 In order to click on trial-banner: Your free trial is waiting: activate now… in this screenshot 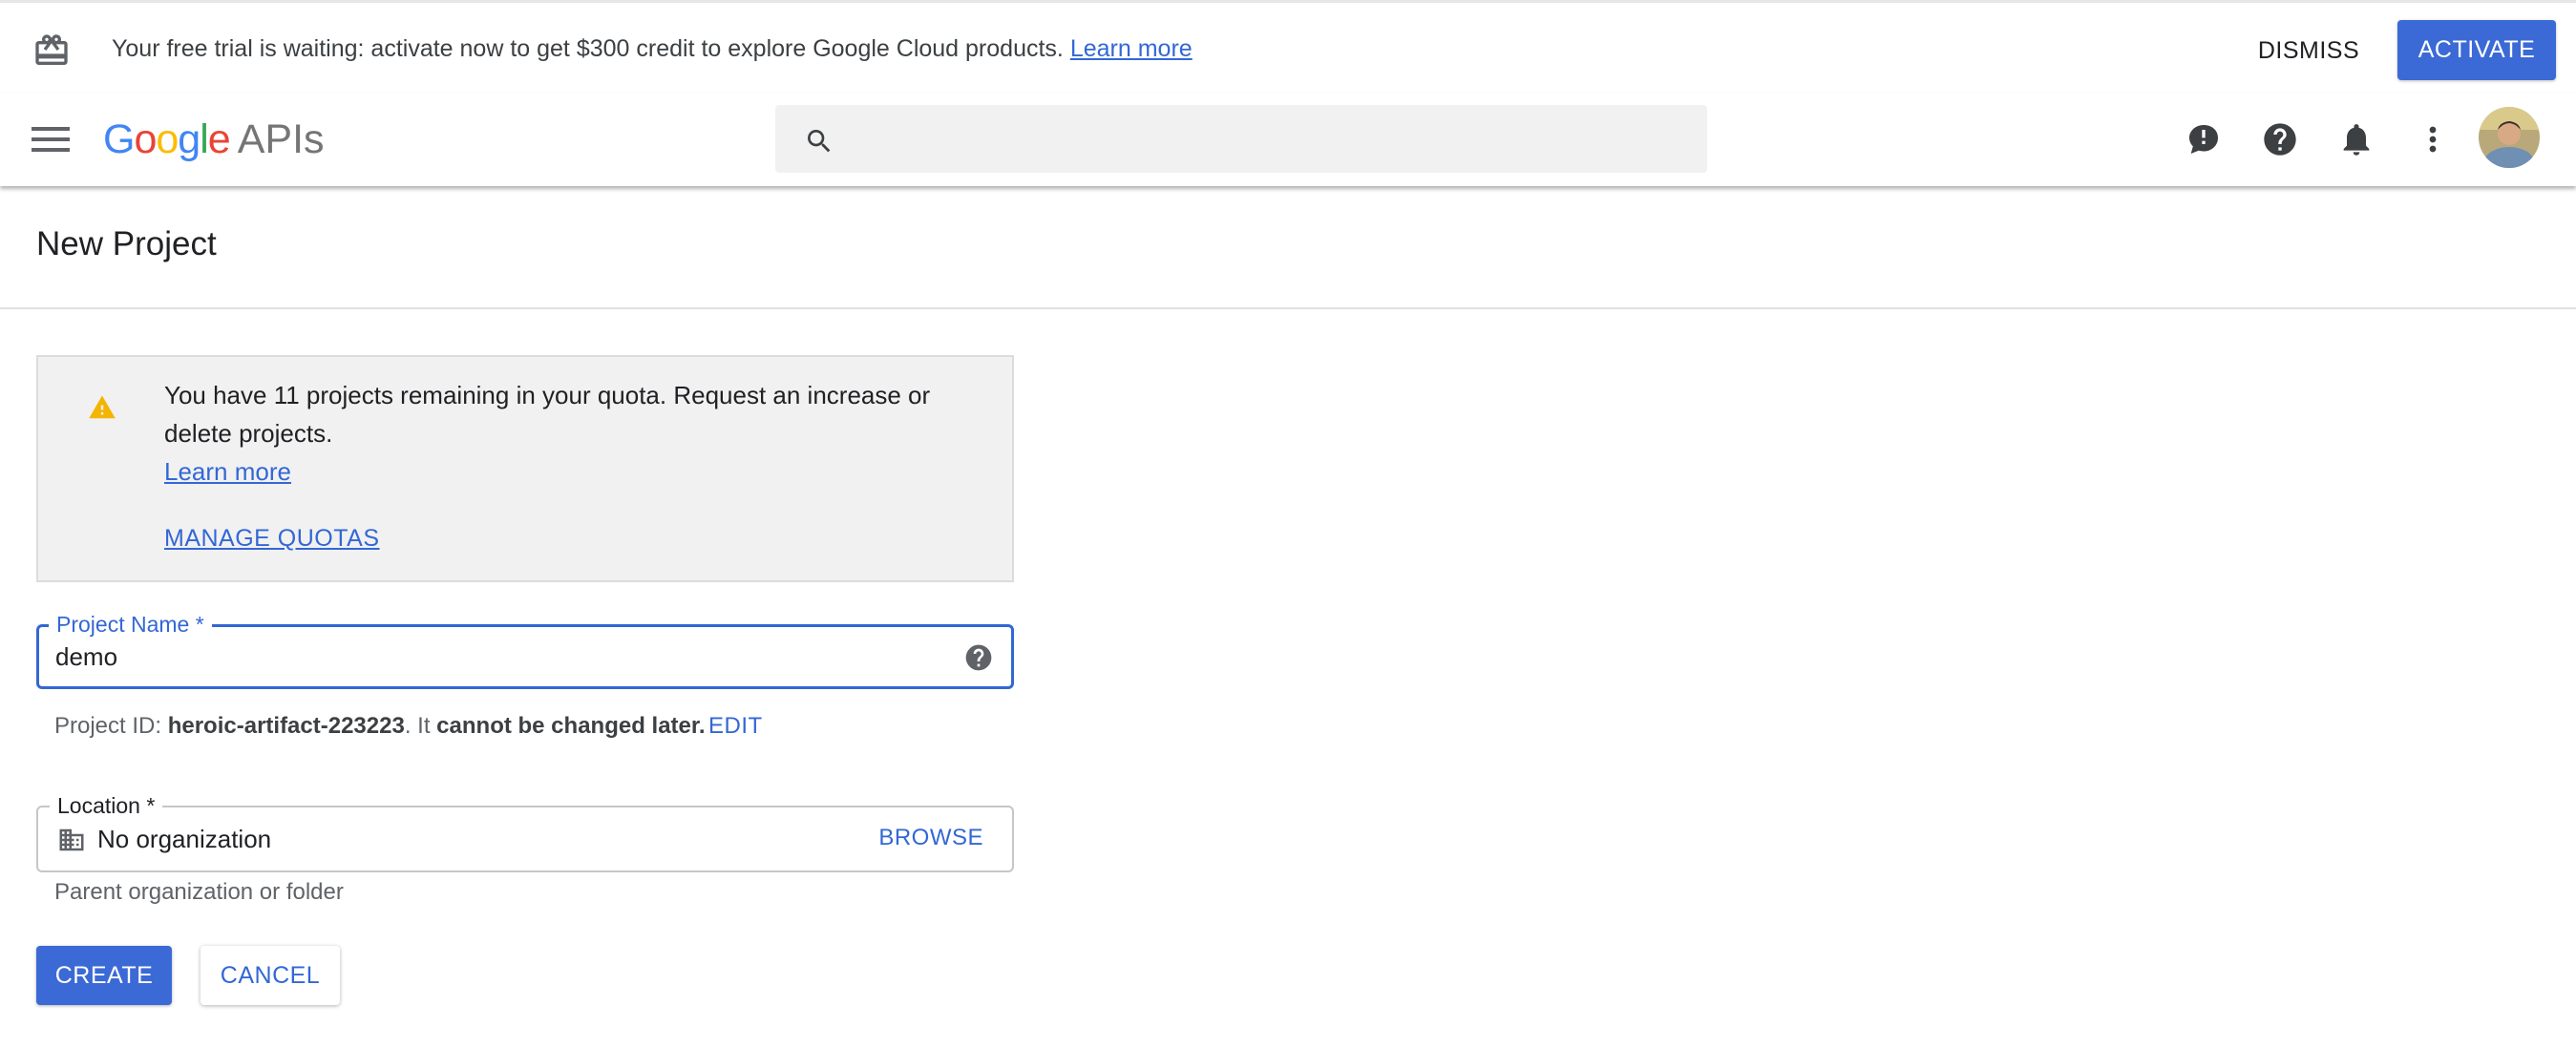, I will do `click(1288, 47)`.